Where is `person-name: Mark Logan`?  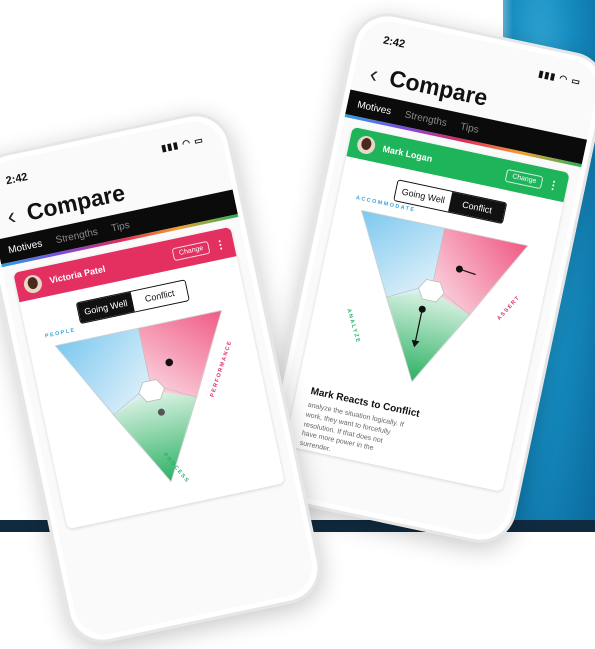 person-name: Mark Logan is located at coordinates (407, 153).